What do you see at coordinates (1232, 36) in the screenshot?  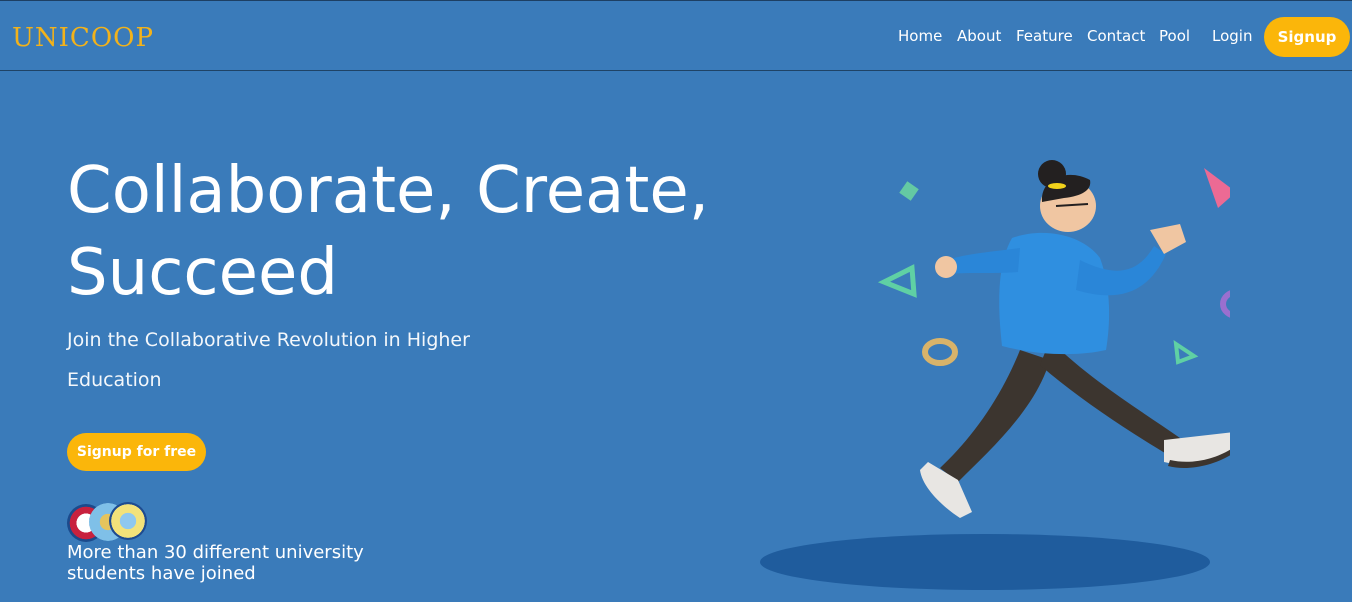 I see `nav-login: Login` at bounding box center [1232, 36].